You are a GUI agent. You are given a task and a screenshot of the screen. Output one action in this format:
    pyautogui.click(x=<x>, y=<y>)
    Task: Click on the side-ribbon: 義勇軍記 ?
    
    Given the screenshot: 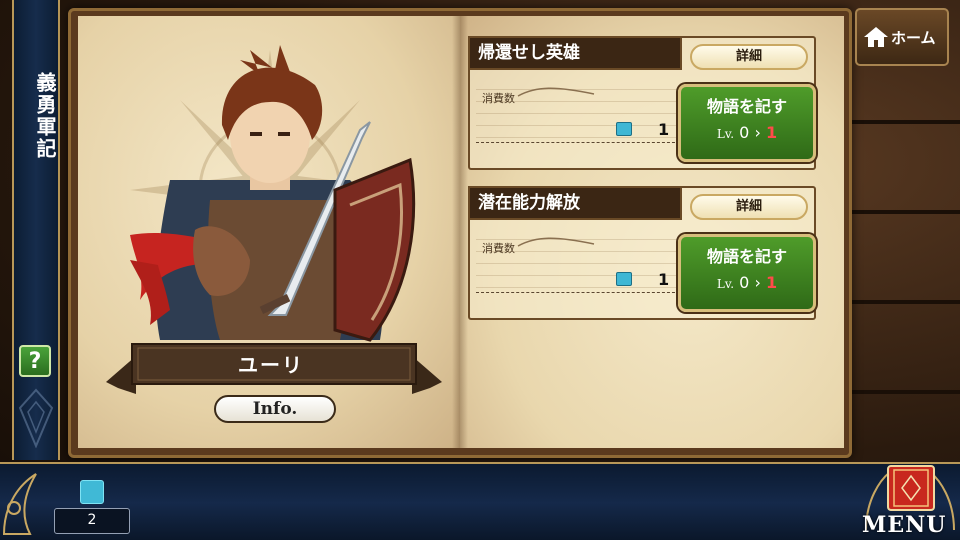 What is the action you would take?
    pyautogui.click(x=36, y=230)
    